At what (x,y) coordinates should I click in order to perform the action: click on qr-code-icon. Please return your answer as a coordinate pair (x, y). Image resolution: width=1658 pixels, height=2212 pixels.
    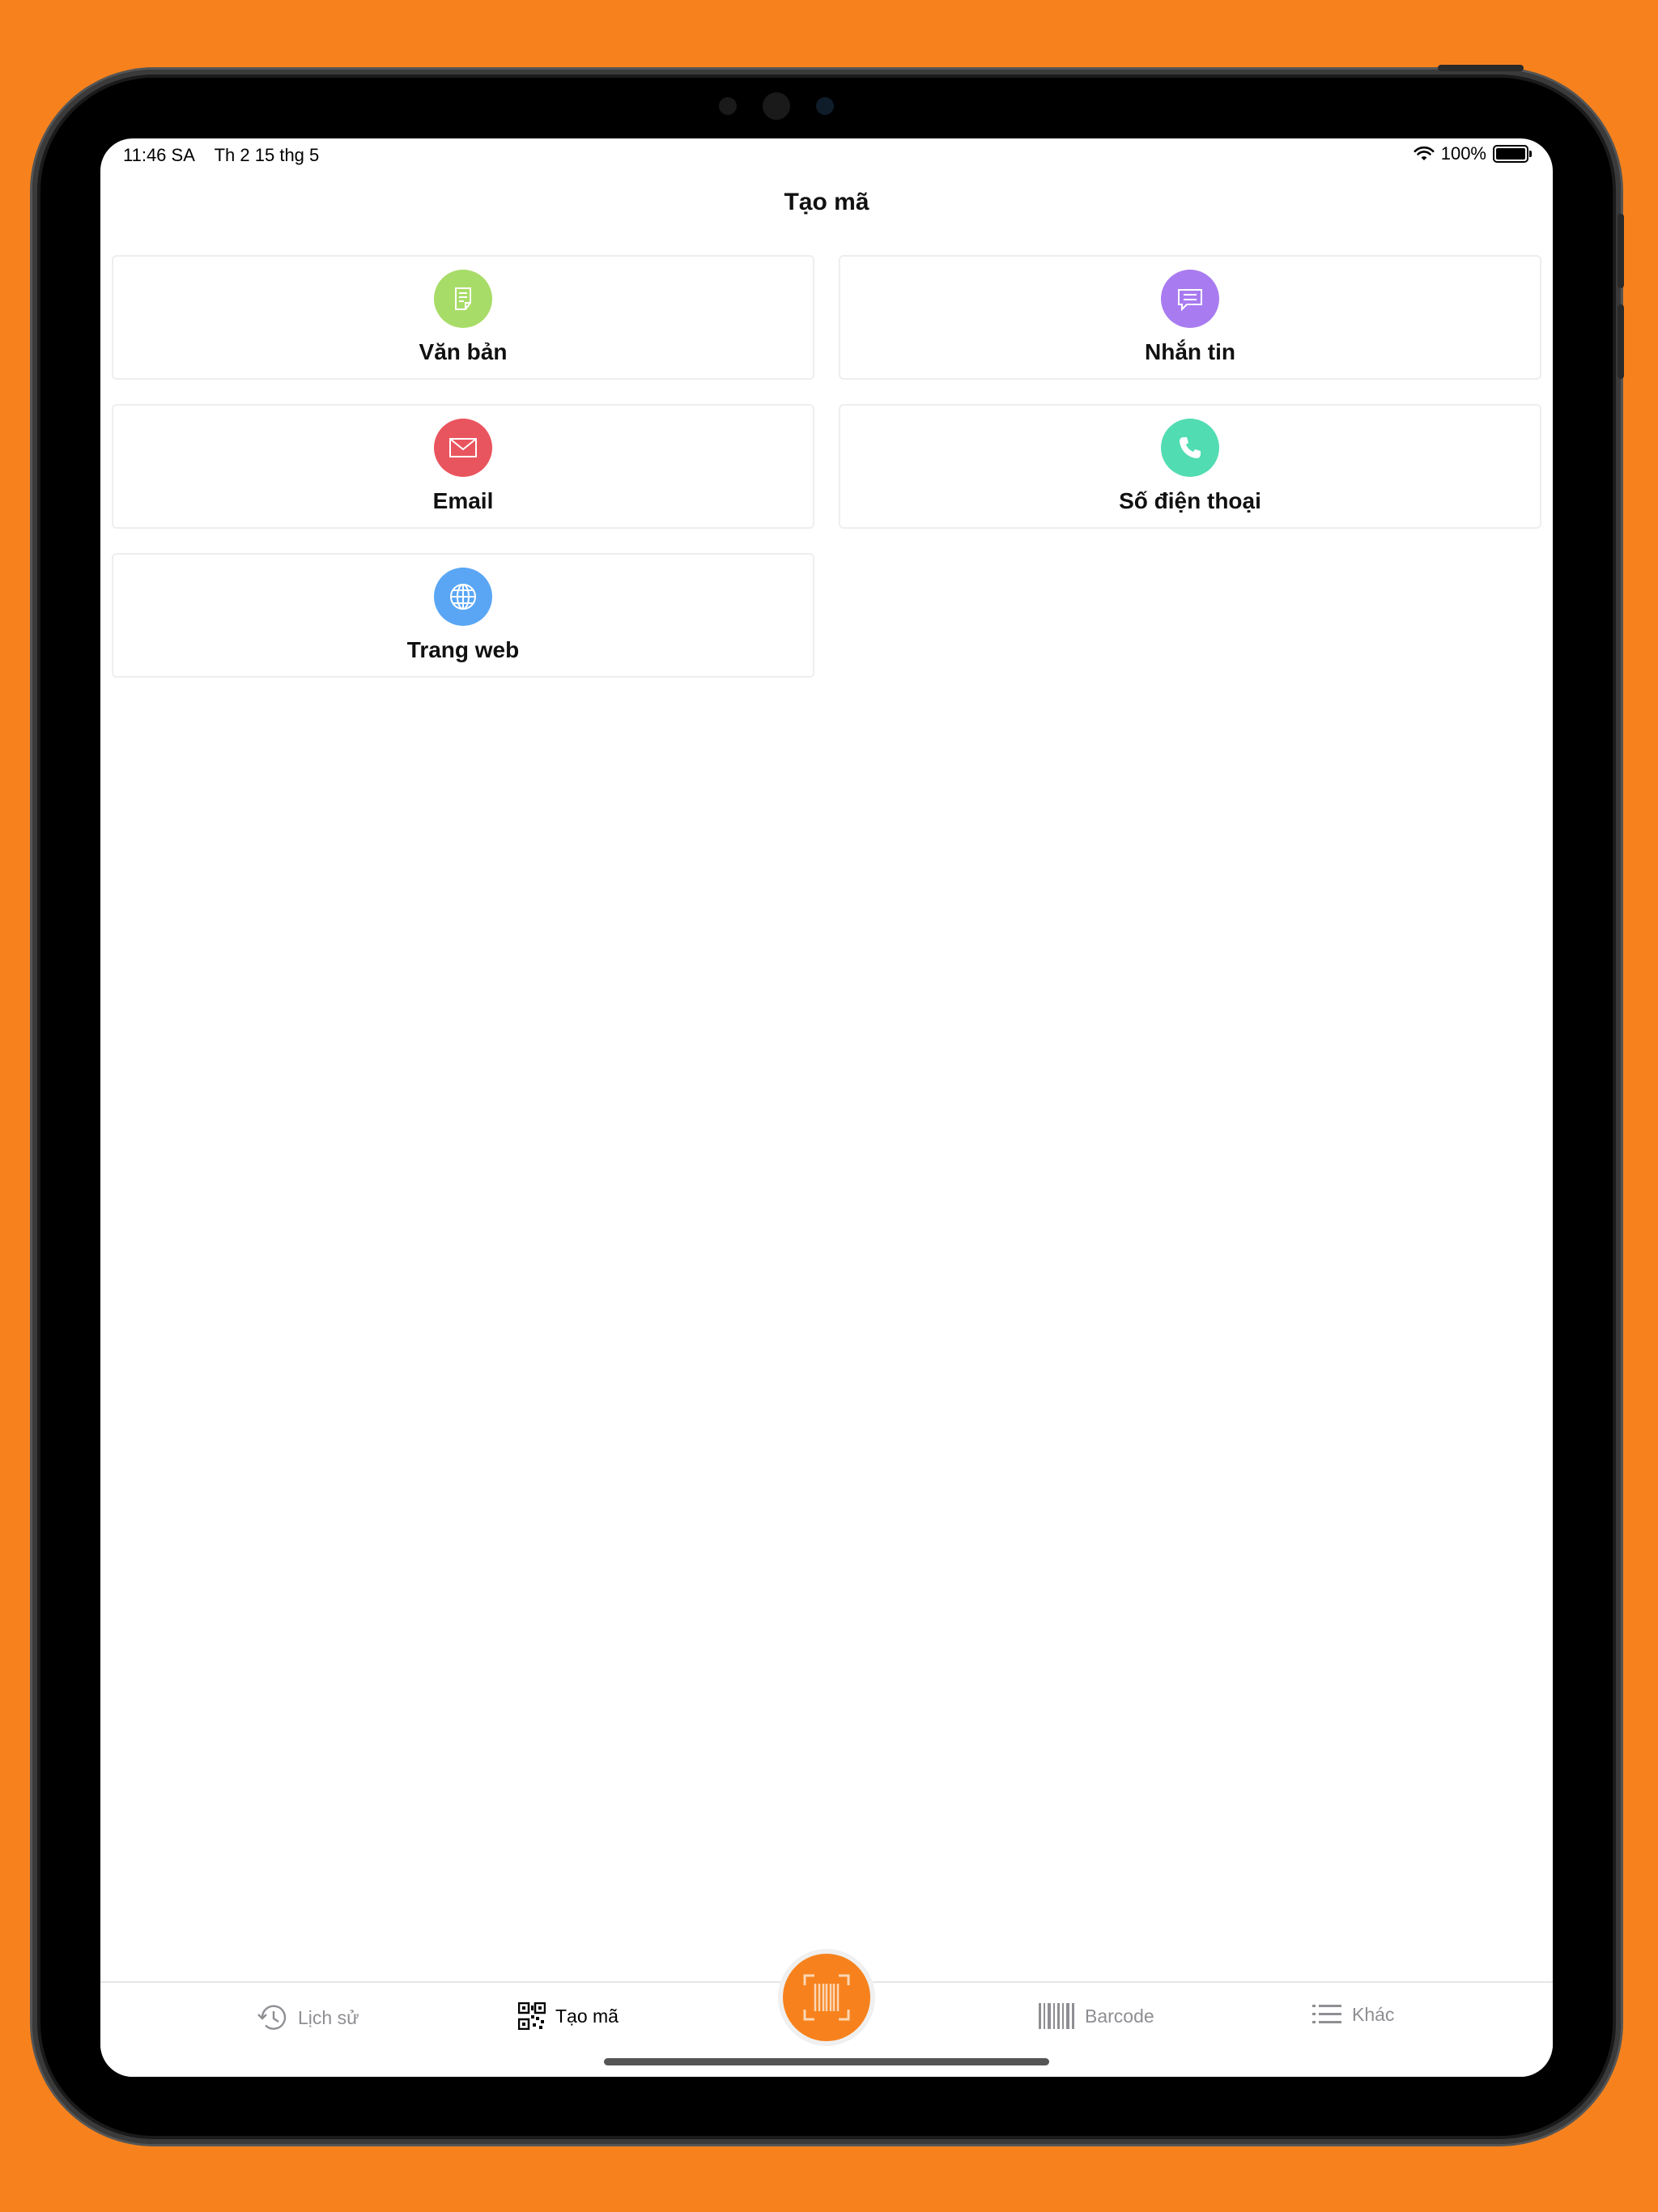
    Looking at the image, I should click on (532, 2016).